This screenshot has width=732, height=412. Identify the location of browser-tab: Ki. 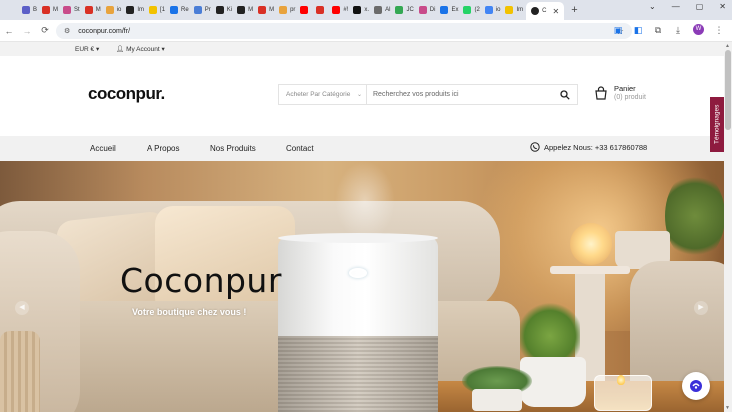
(224, 10).